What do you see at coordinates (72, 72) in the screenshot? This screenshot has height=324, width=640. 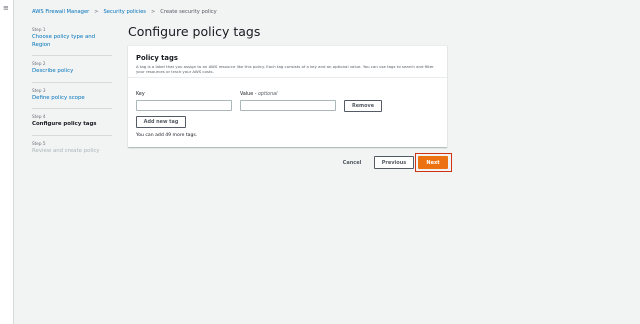 I see `step-link-describe-policy: Describe policy` at bounding box center [72, 72].